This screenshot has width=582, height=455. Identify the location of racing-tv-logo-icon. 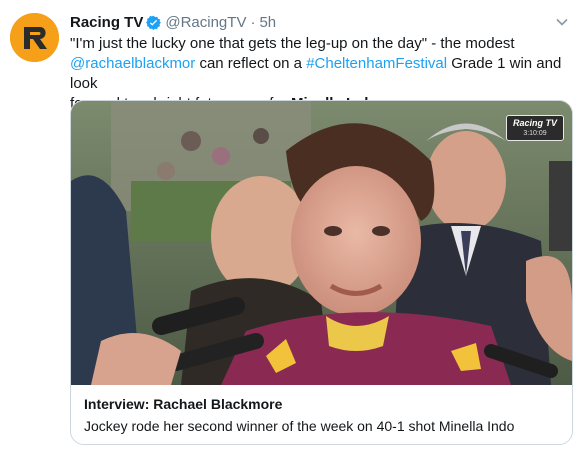
(34, 37).